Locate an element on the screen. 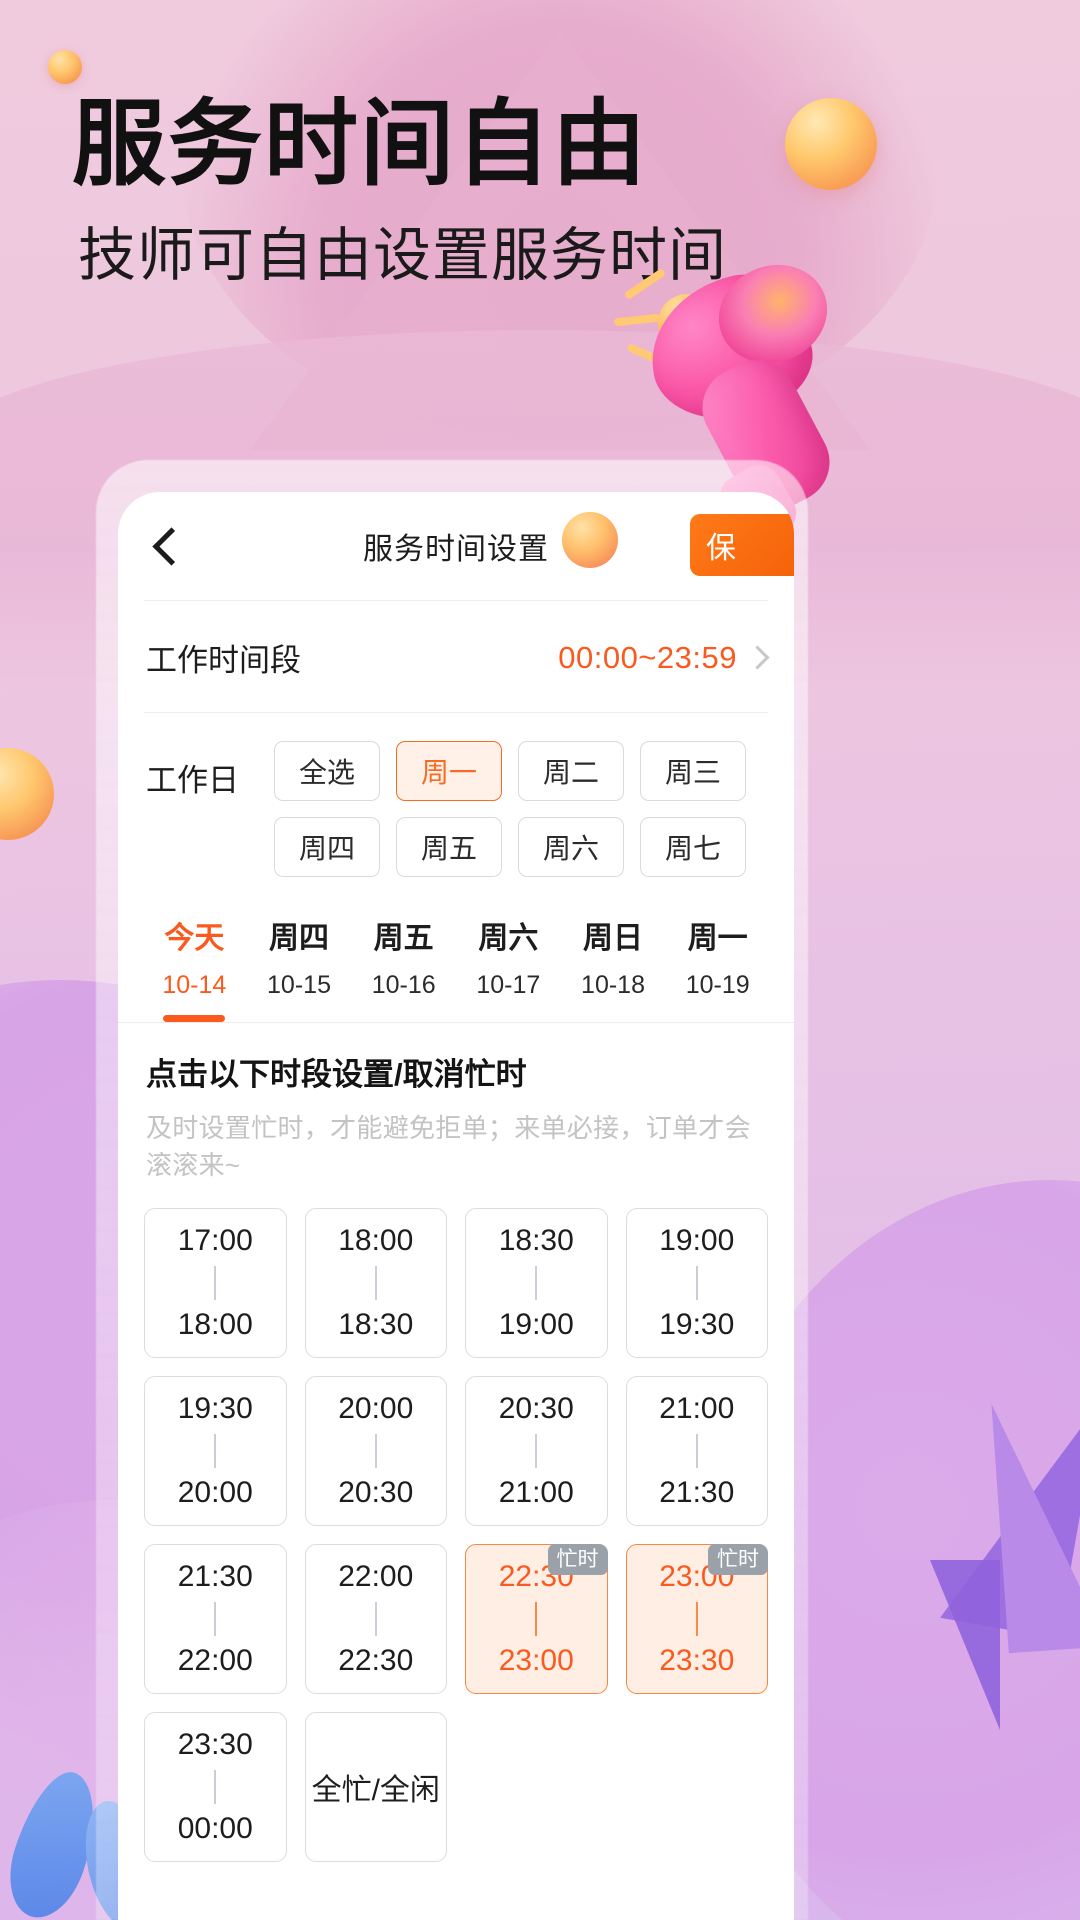 This screenshot has width=1080, height=1920. date-tab: 周四 10-15 is located at coordinates (299, 967).